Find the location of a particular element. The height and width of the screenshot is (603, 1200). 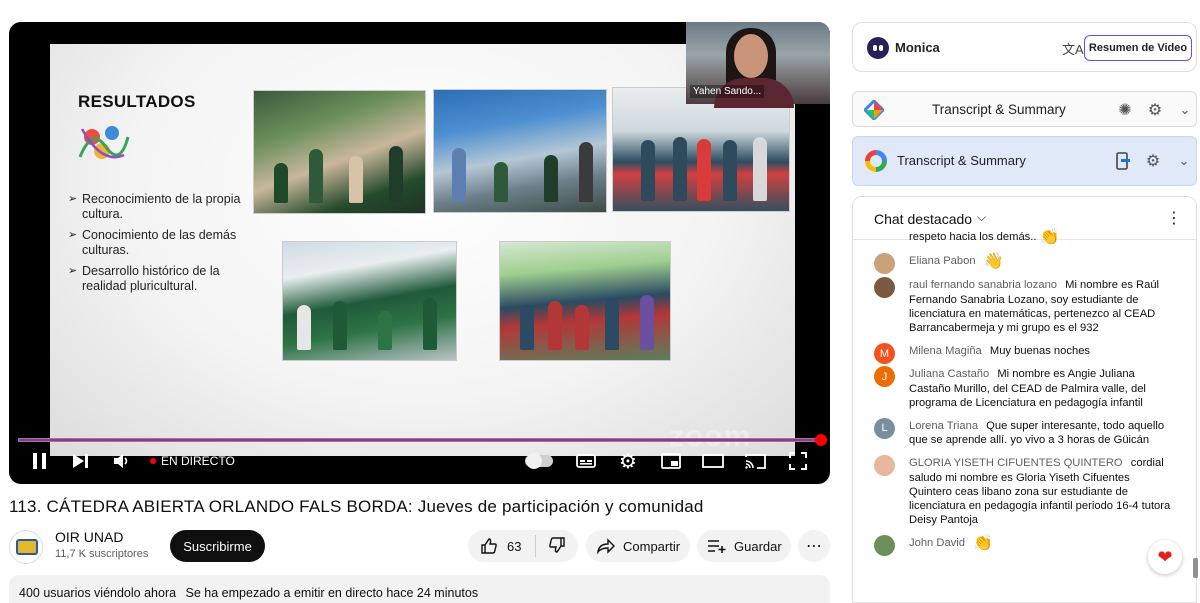

live-label: EN DIRECTO is located at coordinates (198, 461).